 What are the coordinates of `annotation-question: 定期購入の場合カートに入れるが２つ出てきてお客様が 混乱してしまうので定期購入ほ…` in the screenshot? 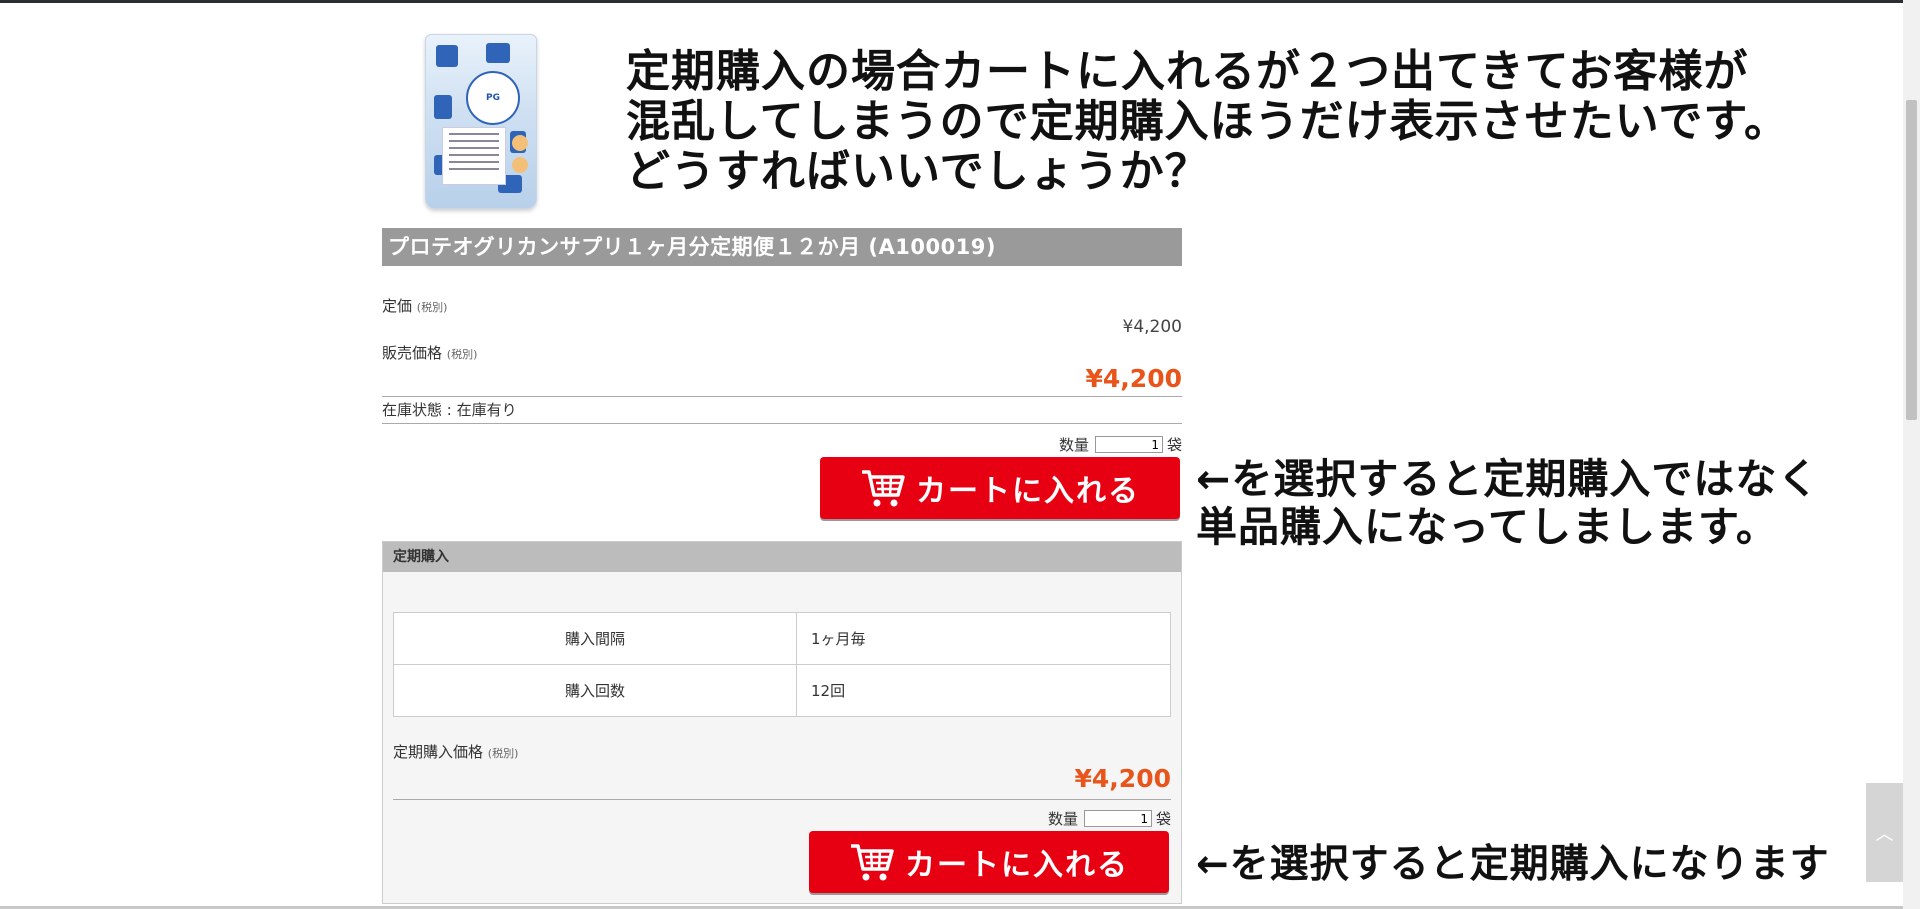 It's located at (1207, 122).